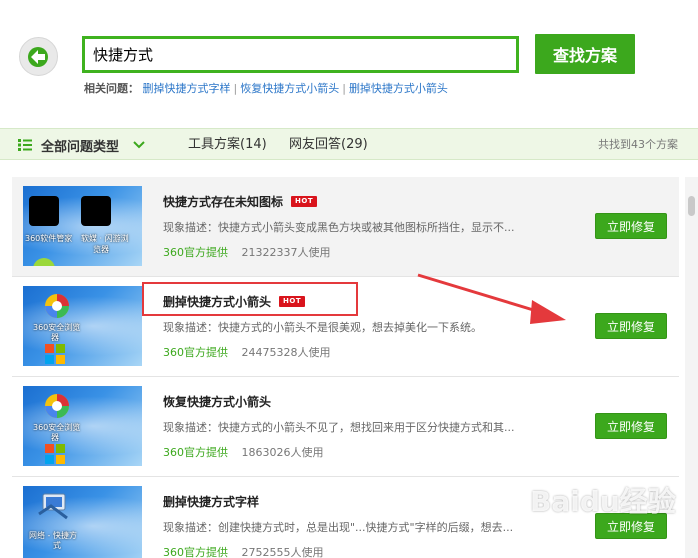 The width and height of the screenshot is (698, 558). I want to click on item-meta: 360官方提供 1863026人使用, so click(243, 452).